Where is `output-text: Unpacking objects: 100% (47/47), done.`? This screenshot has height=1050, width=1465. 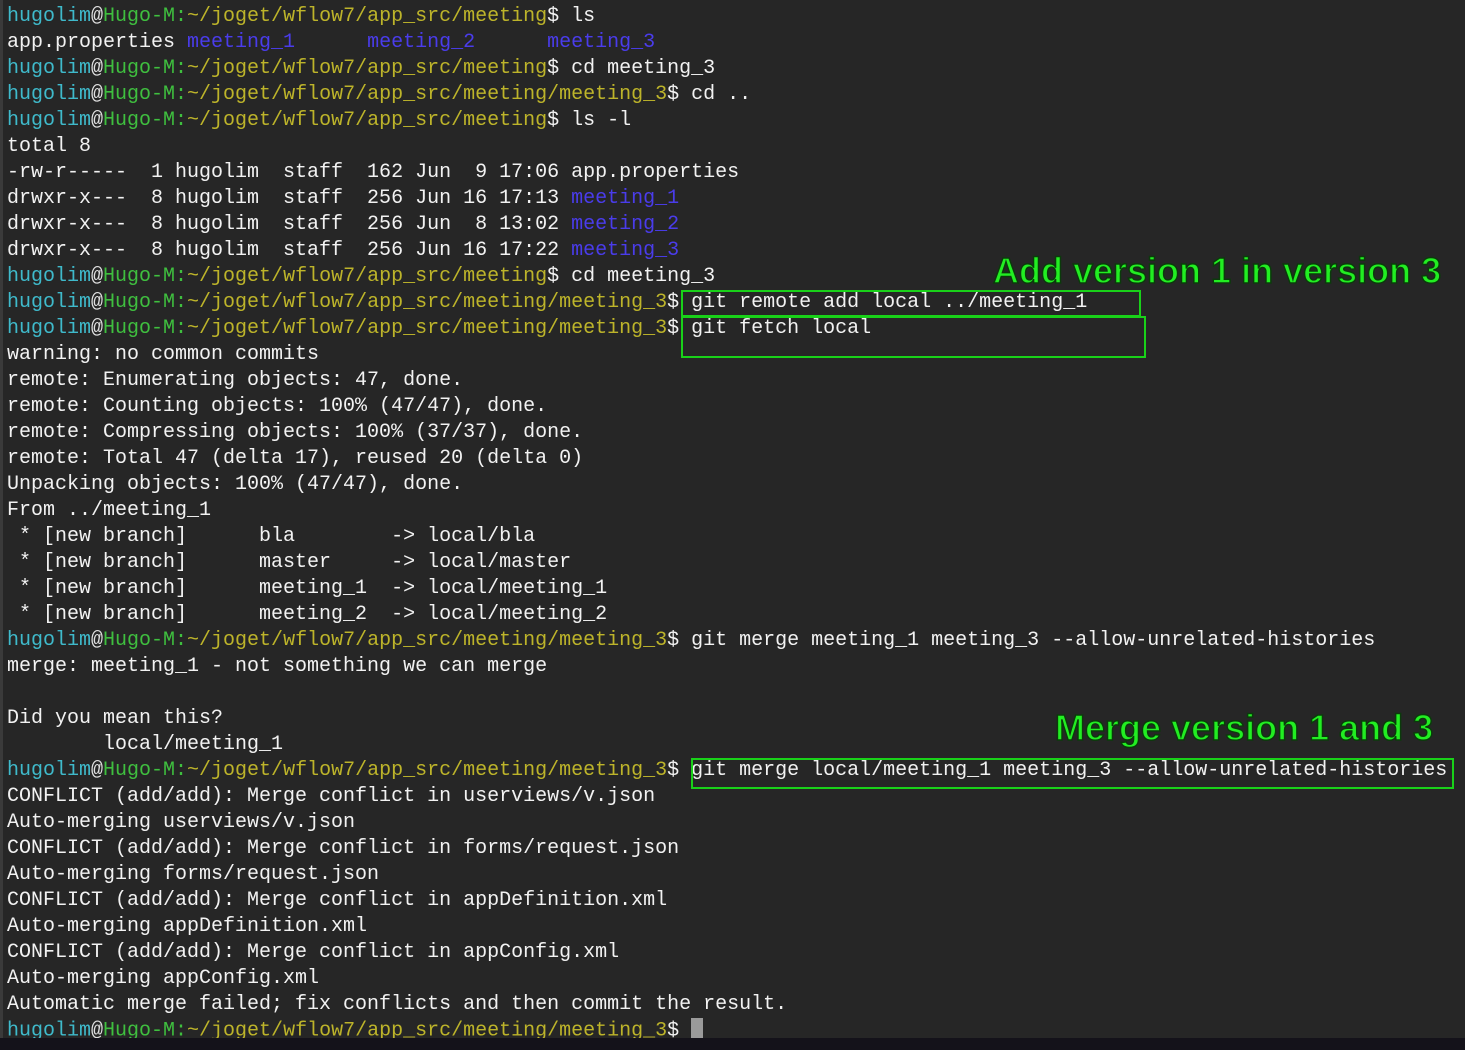 output-text: Unpacking objects: 100% (47/47), done. is located at coordinates (235, 484).